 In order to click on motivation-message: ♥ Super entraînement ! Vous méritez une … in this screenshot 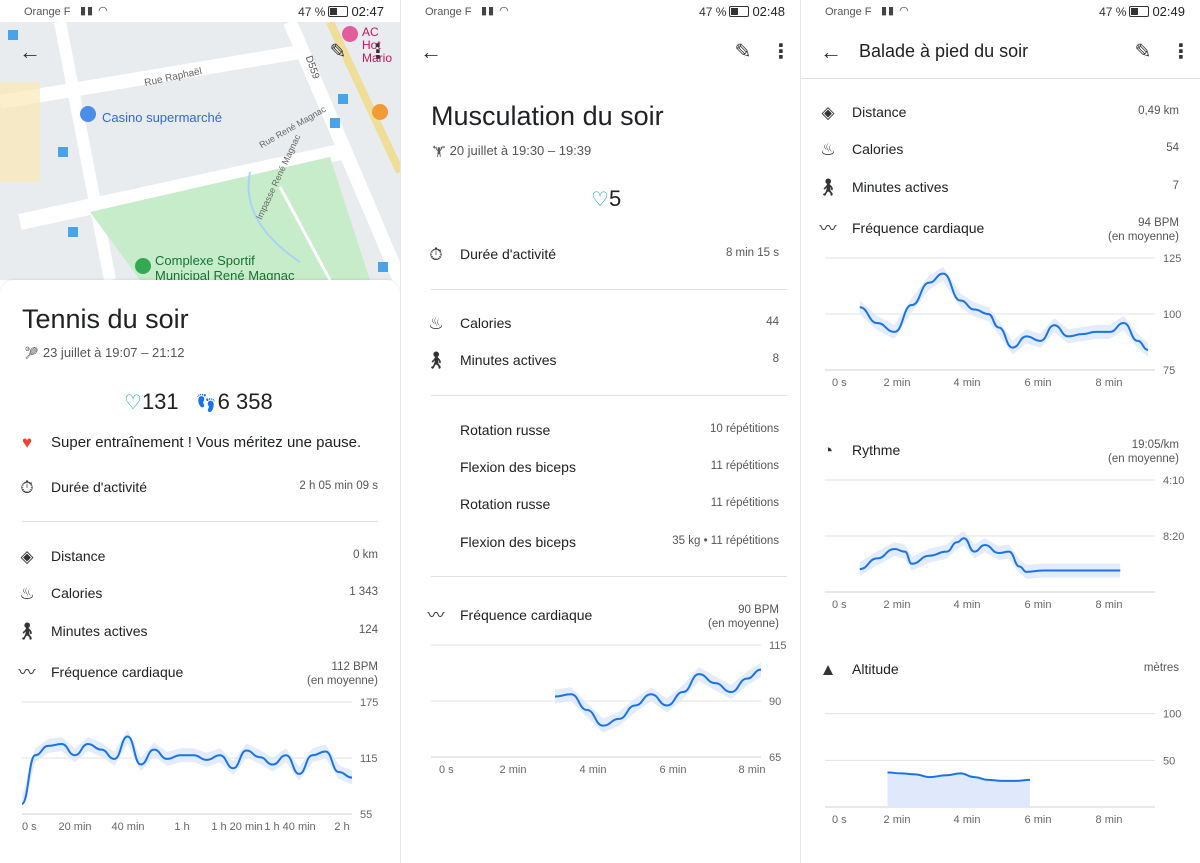, I will do `click(201, 443)`.